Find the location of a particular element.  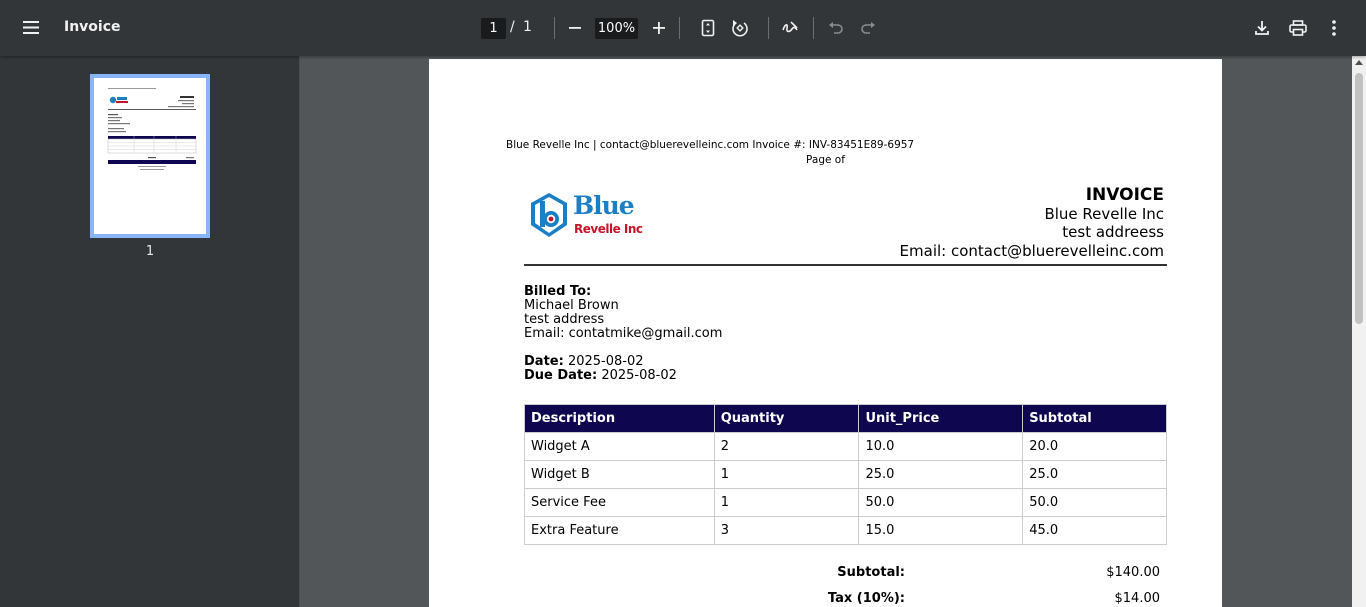

invoice-title: INVOICE is located at coordinates (1124, 195).